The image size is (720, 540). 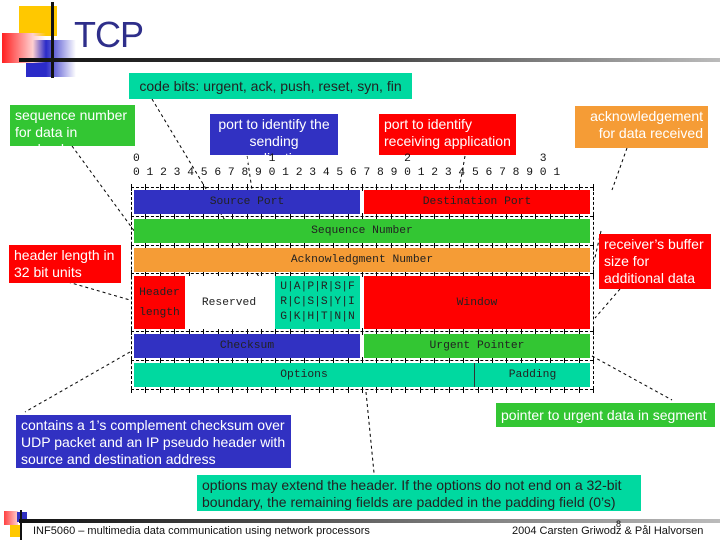 I want to click on callout-window-line-3: additional data, so click(x=650, y=278).